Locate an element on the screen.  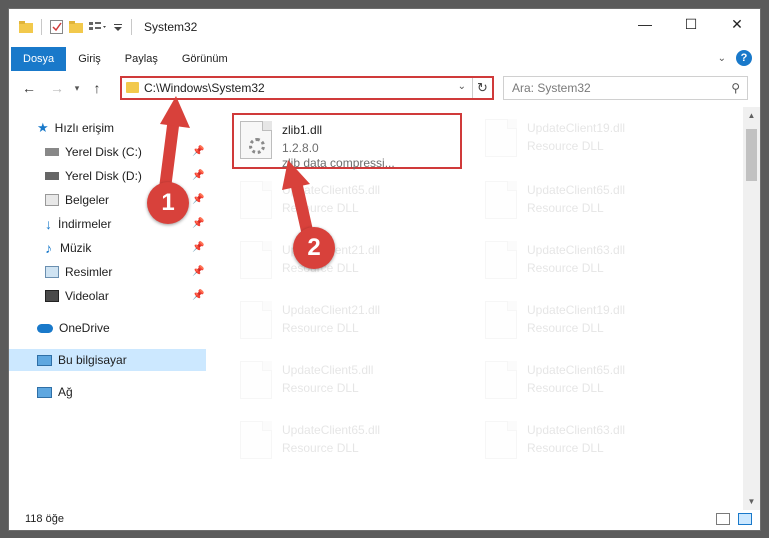
nav-item-this-pc: Bu bilgisayar is located at coordinates (107, 360).